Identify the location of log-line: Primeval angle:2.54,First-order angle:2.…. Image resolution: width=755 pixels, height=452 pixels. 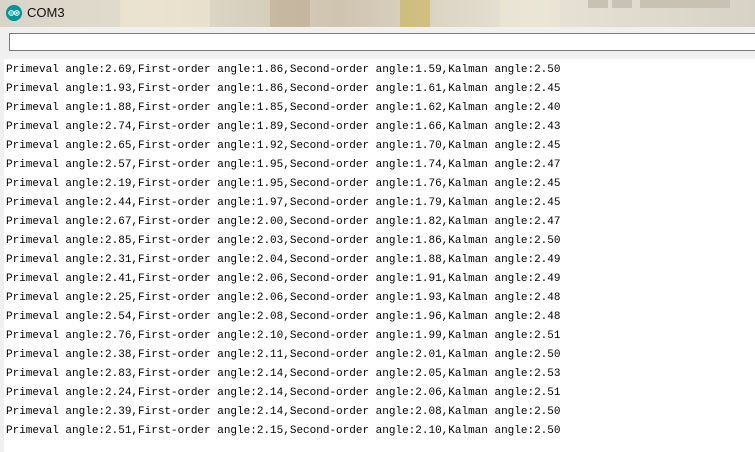
(283, 317).